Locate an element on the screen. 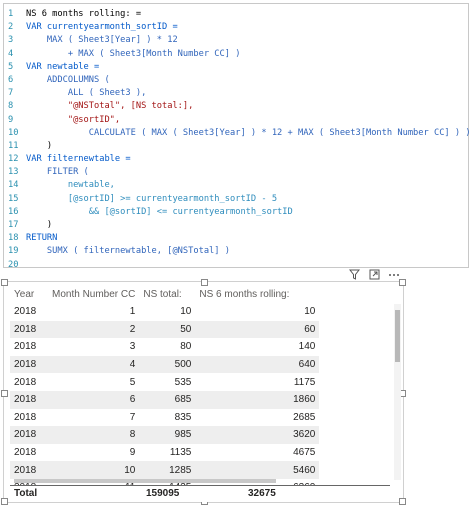 Image resolution: width=474 pixels, height=523 pixels. code-line-6: 6 ADDCOLUMNS ( is located at coordinates (59, 79).